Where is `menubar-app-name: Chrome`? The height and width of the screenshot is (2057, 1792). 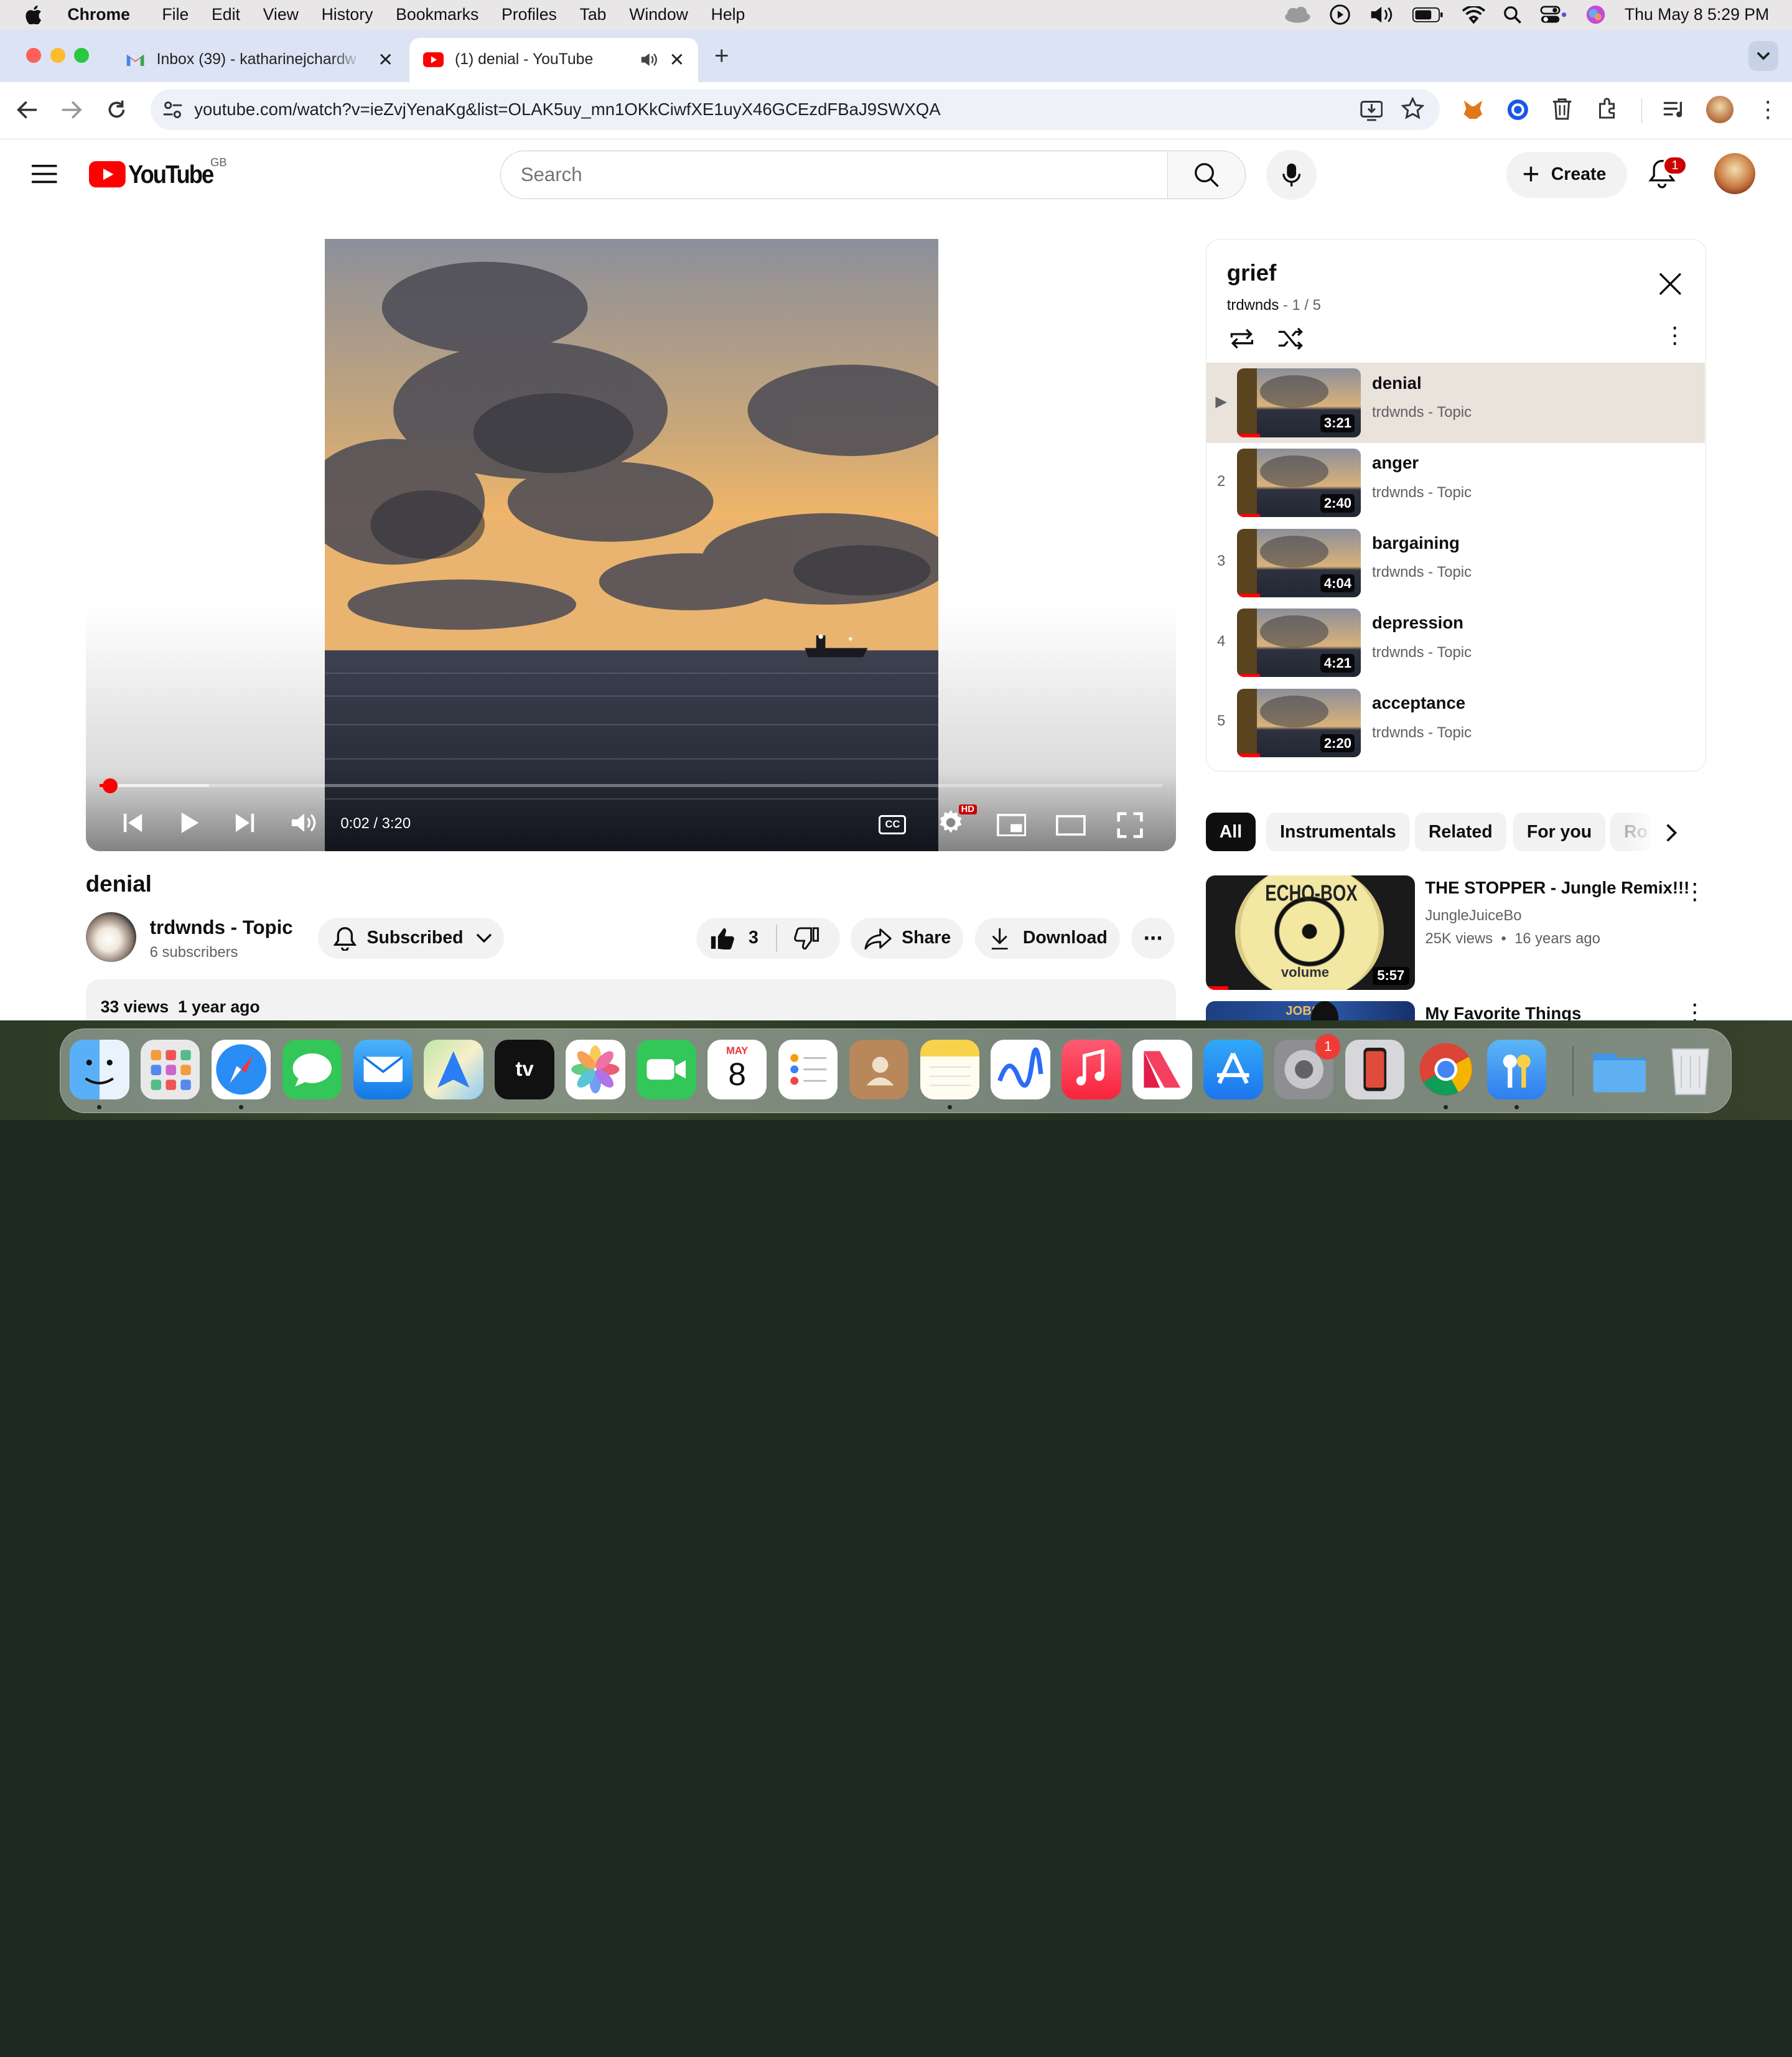 menubar-app-name: Chrome is located at coordinates (99, 14).